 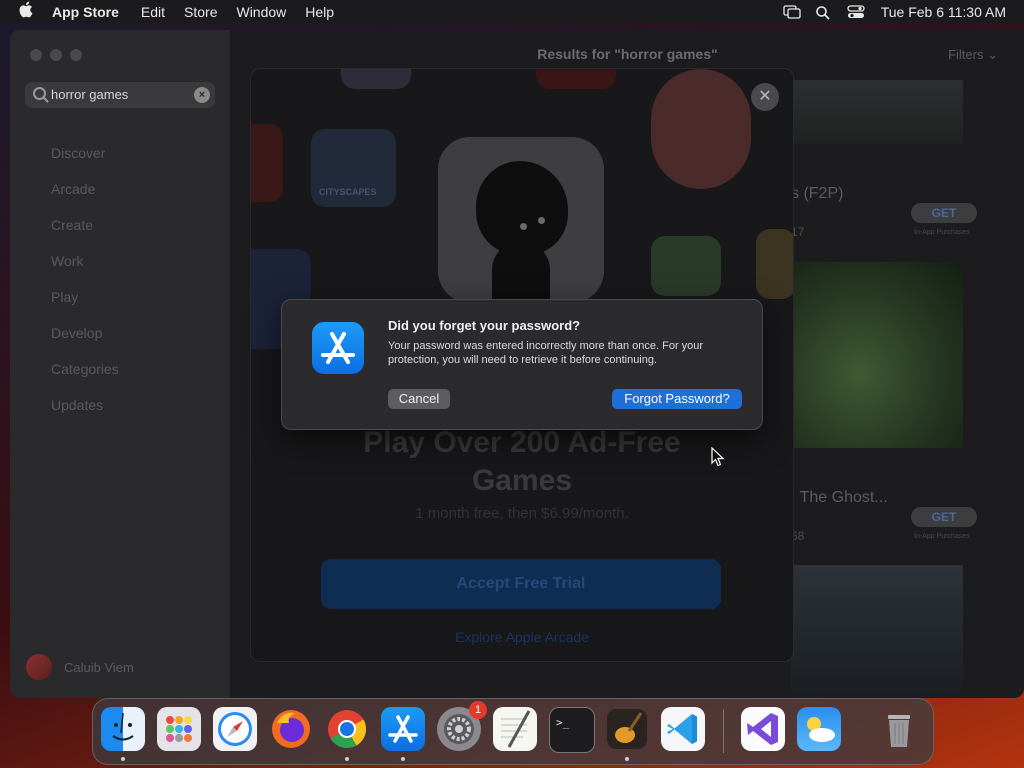 What do you see at coordinates (522, 637) in the screenshot?
I see `explore-arcade-link: Explore Apple Arcade` at bounding box center [522, 637].